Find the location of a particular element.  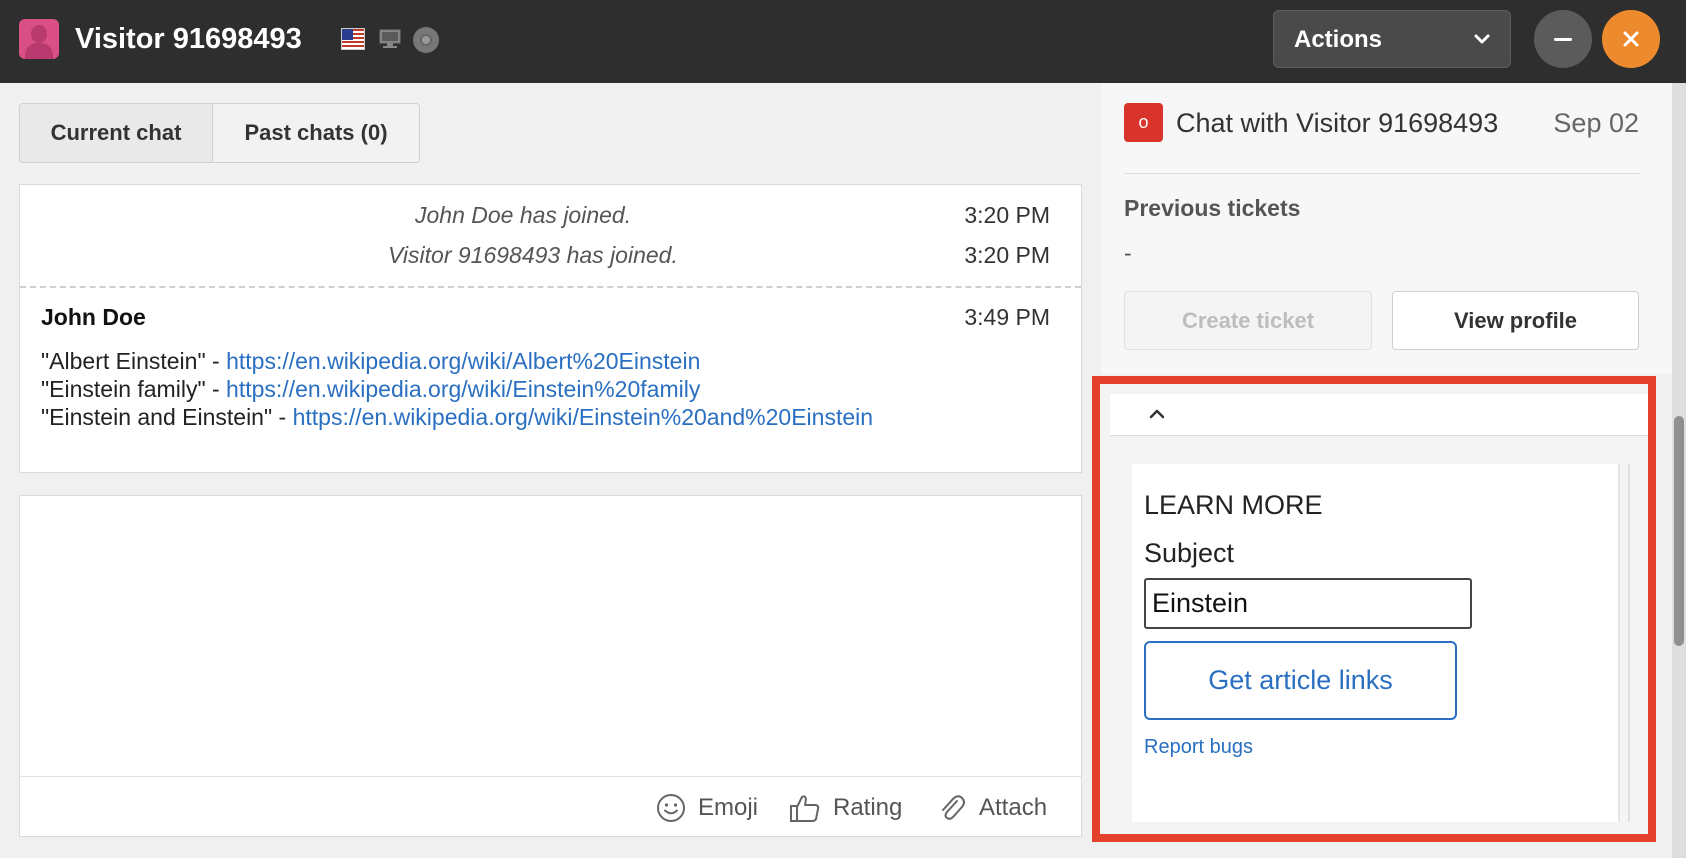

rating-label: Rating is located at coordinates (868, 807).